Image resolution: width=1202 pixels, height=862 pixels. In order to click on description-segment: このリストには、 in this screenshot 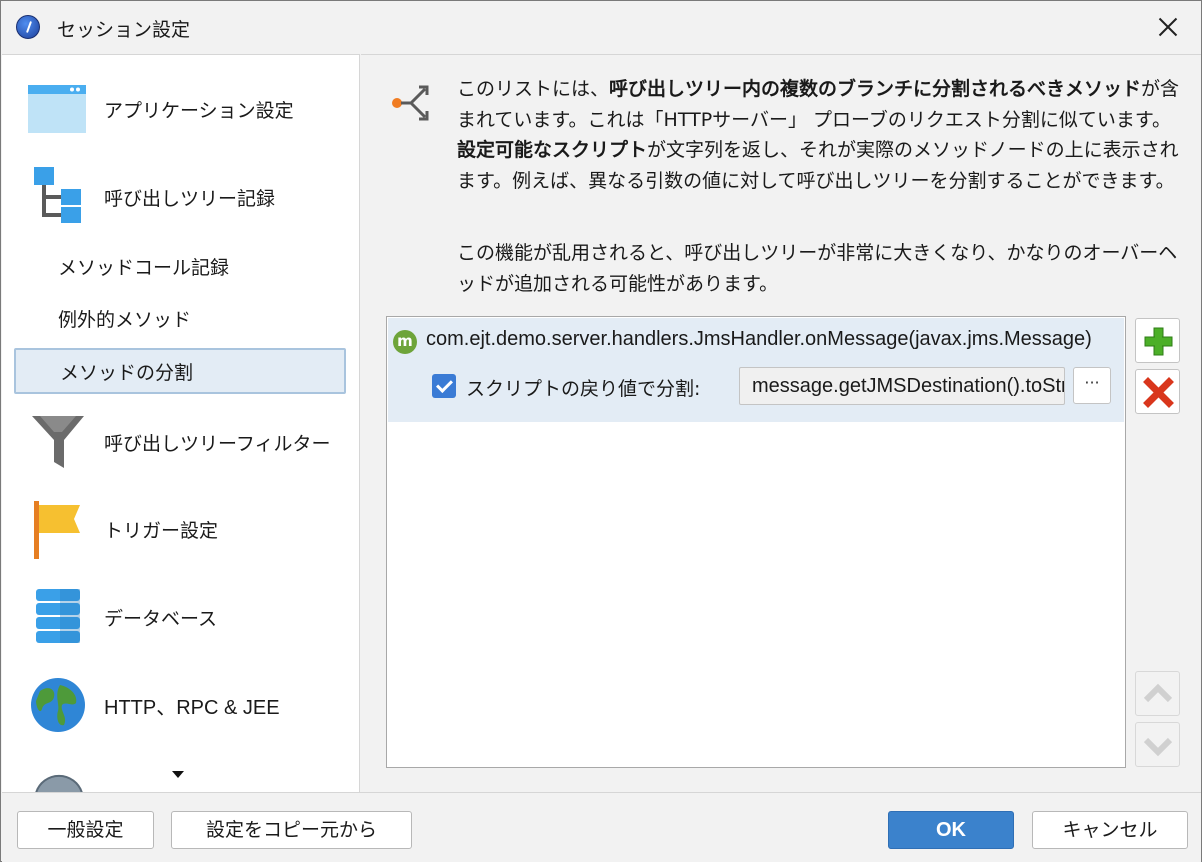, I will do `click(533, 89)`.